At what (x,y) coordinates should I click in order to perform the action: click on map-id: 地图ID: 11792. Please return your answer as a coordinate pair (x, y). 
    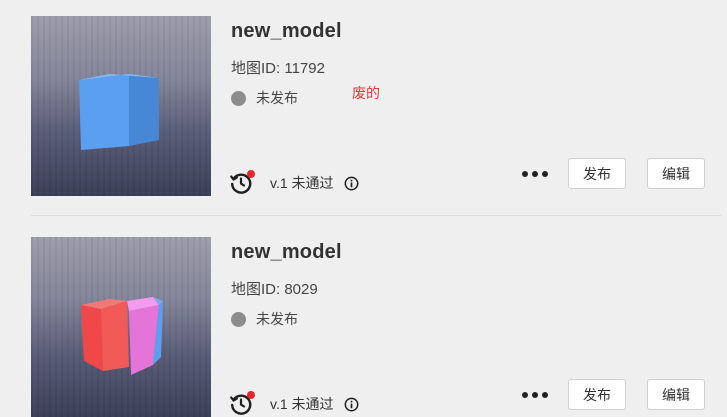
    Looking at the image, I should click on (278, 68).